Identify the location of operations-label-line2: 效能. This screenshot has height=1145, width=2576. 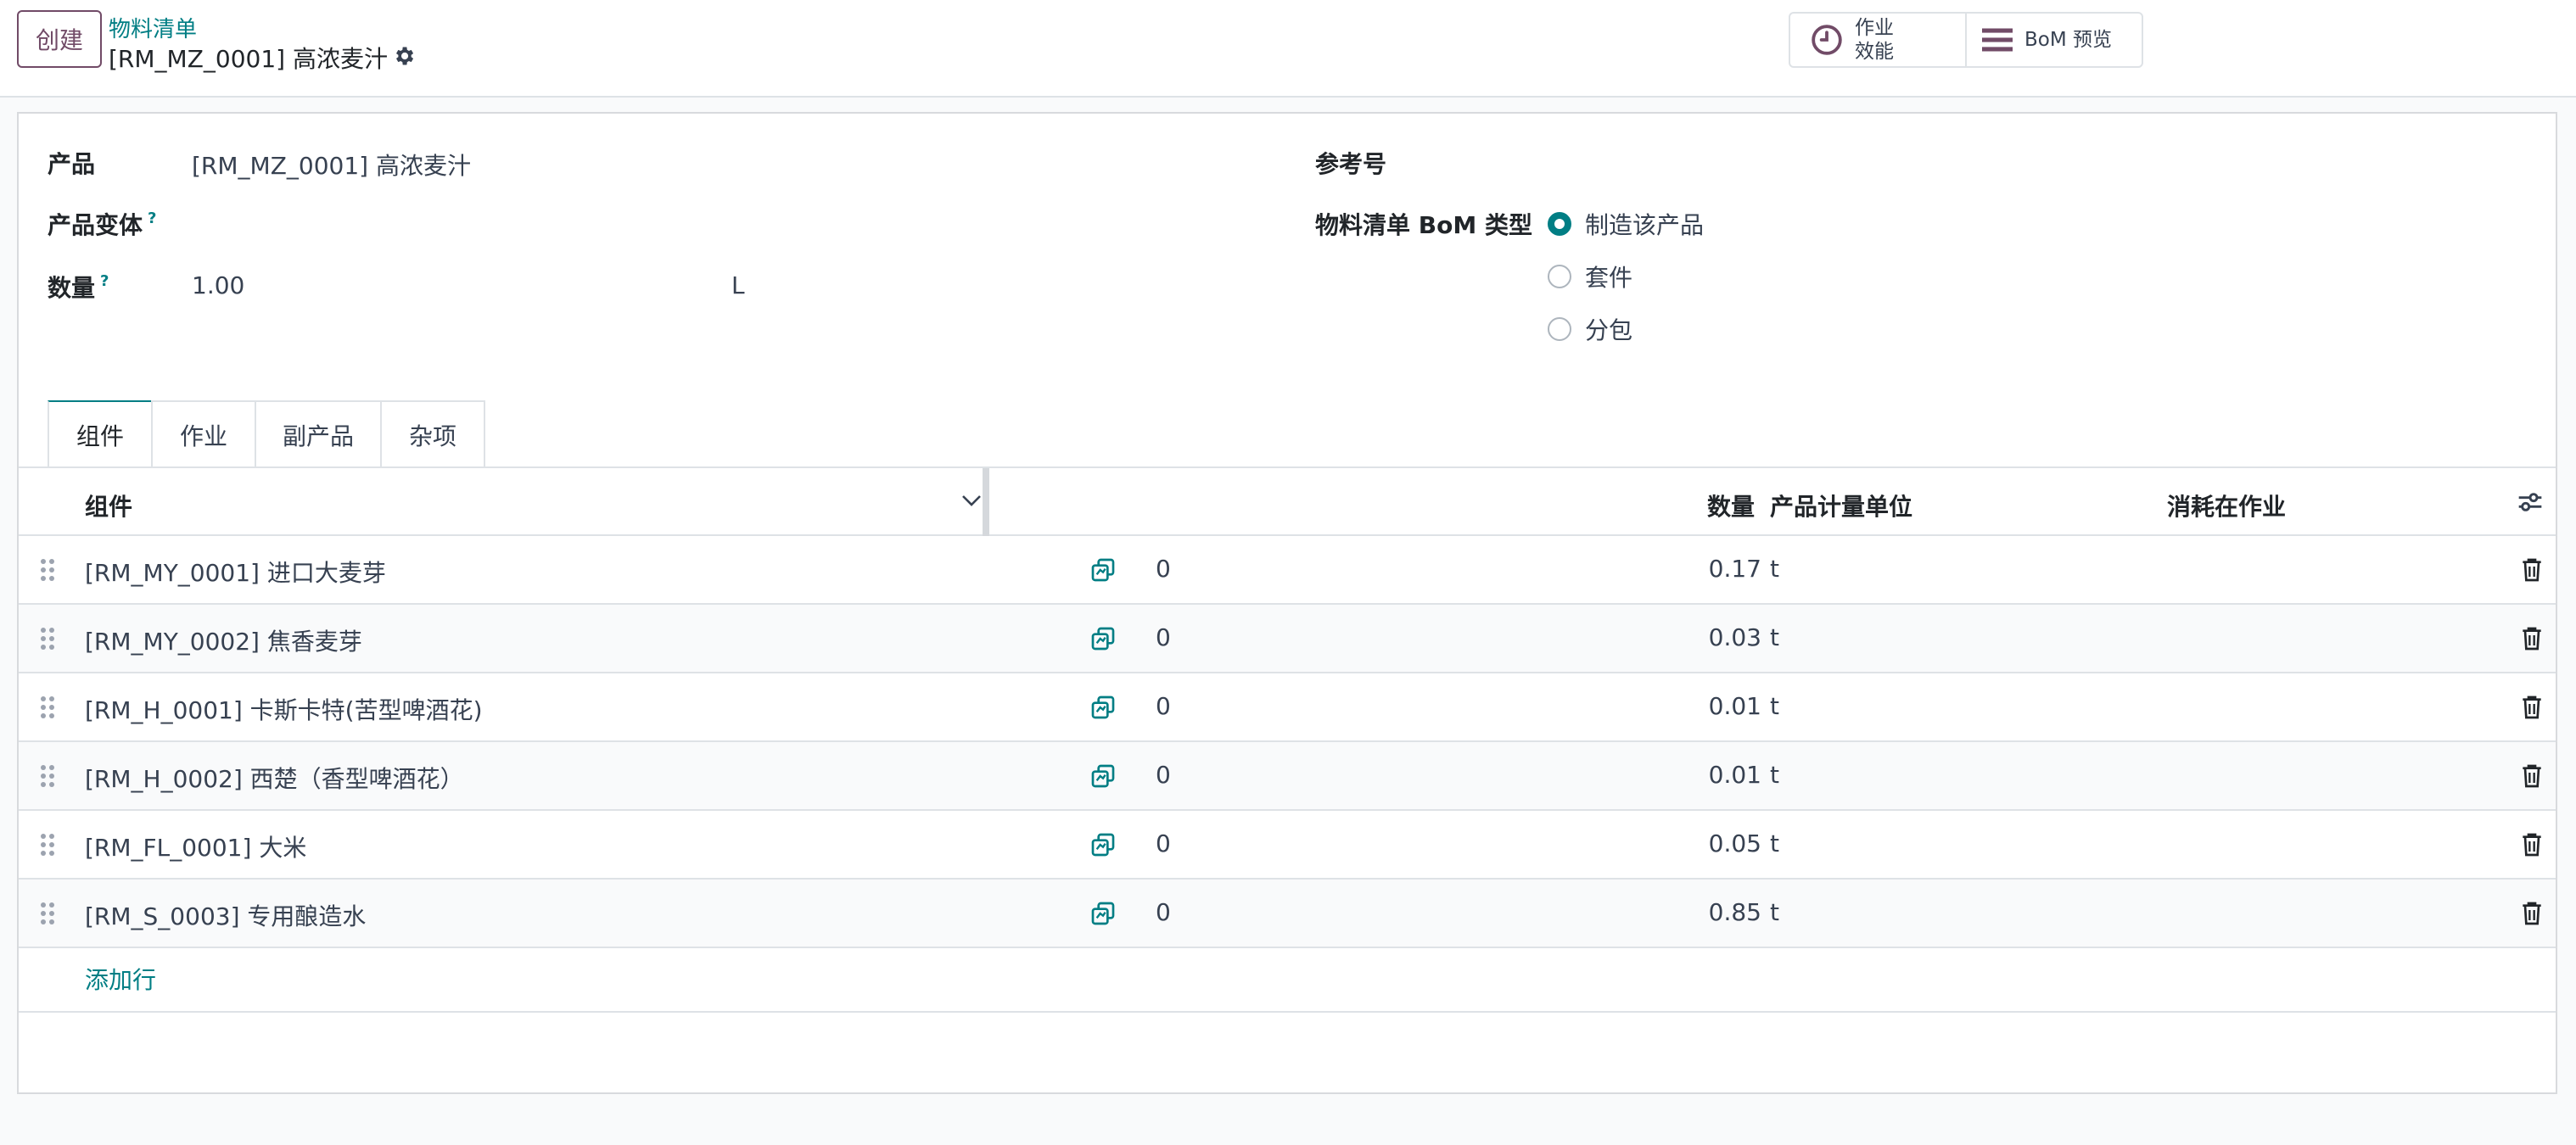
(1875, 52).